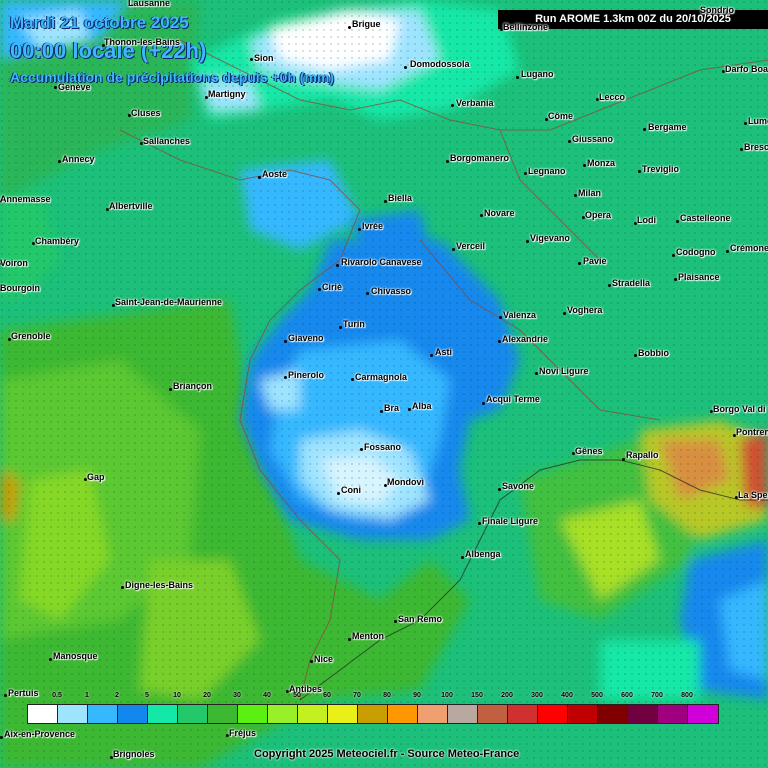 This screenshot has width=768, height=768. Describe the element at coordinates (536, 373) in the screenshot. I see `city-marker-novi-ligure` at that location.